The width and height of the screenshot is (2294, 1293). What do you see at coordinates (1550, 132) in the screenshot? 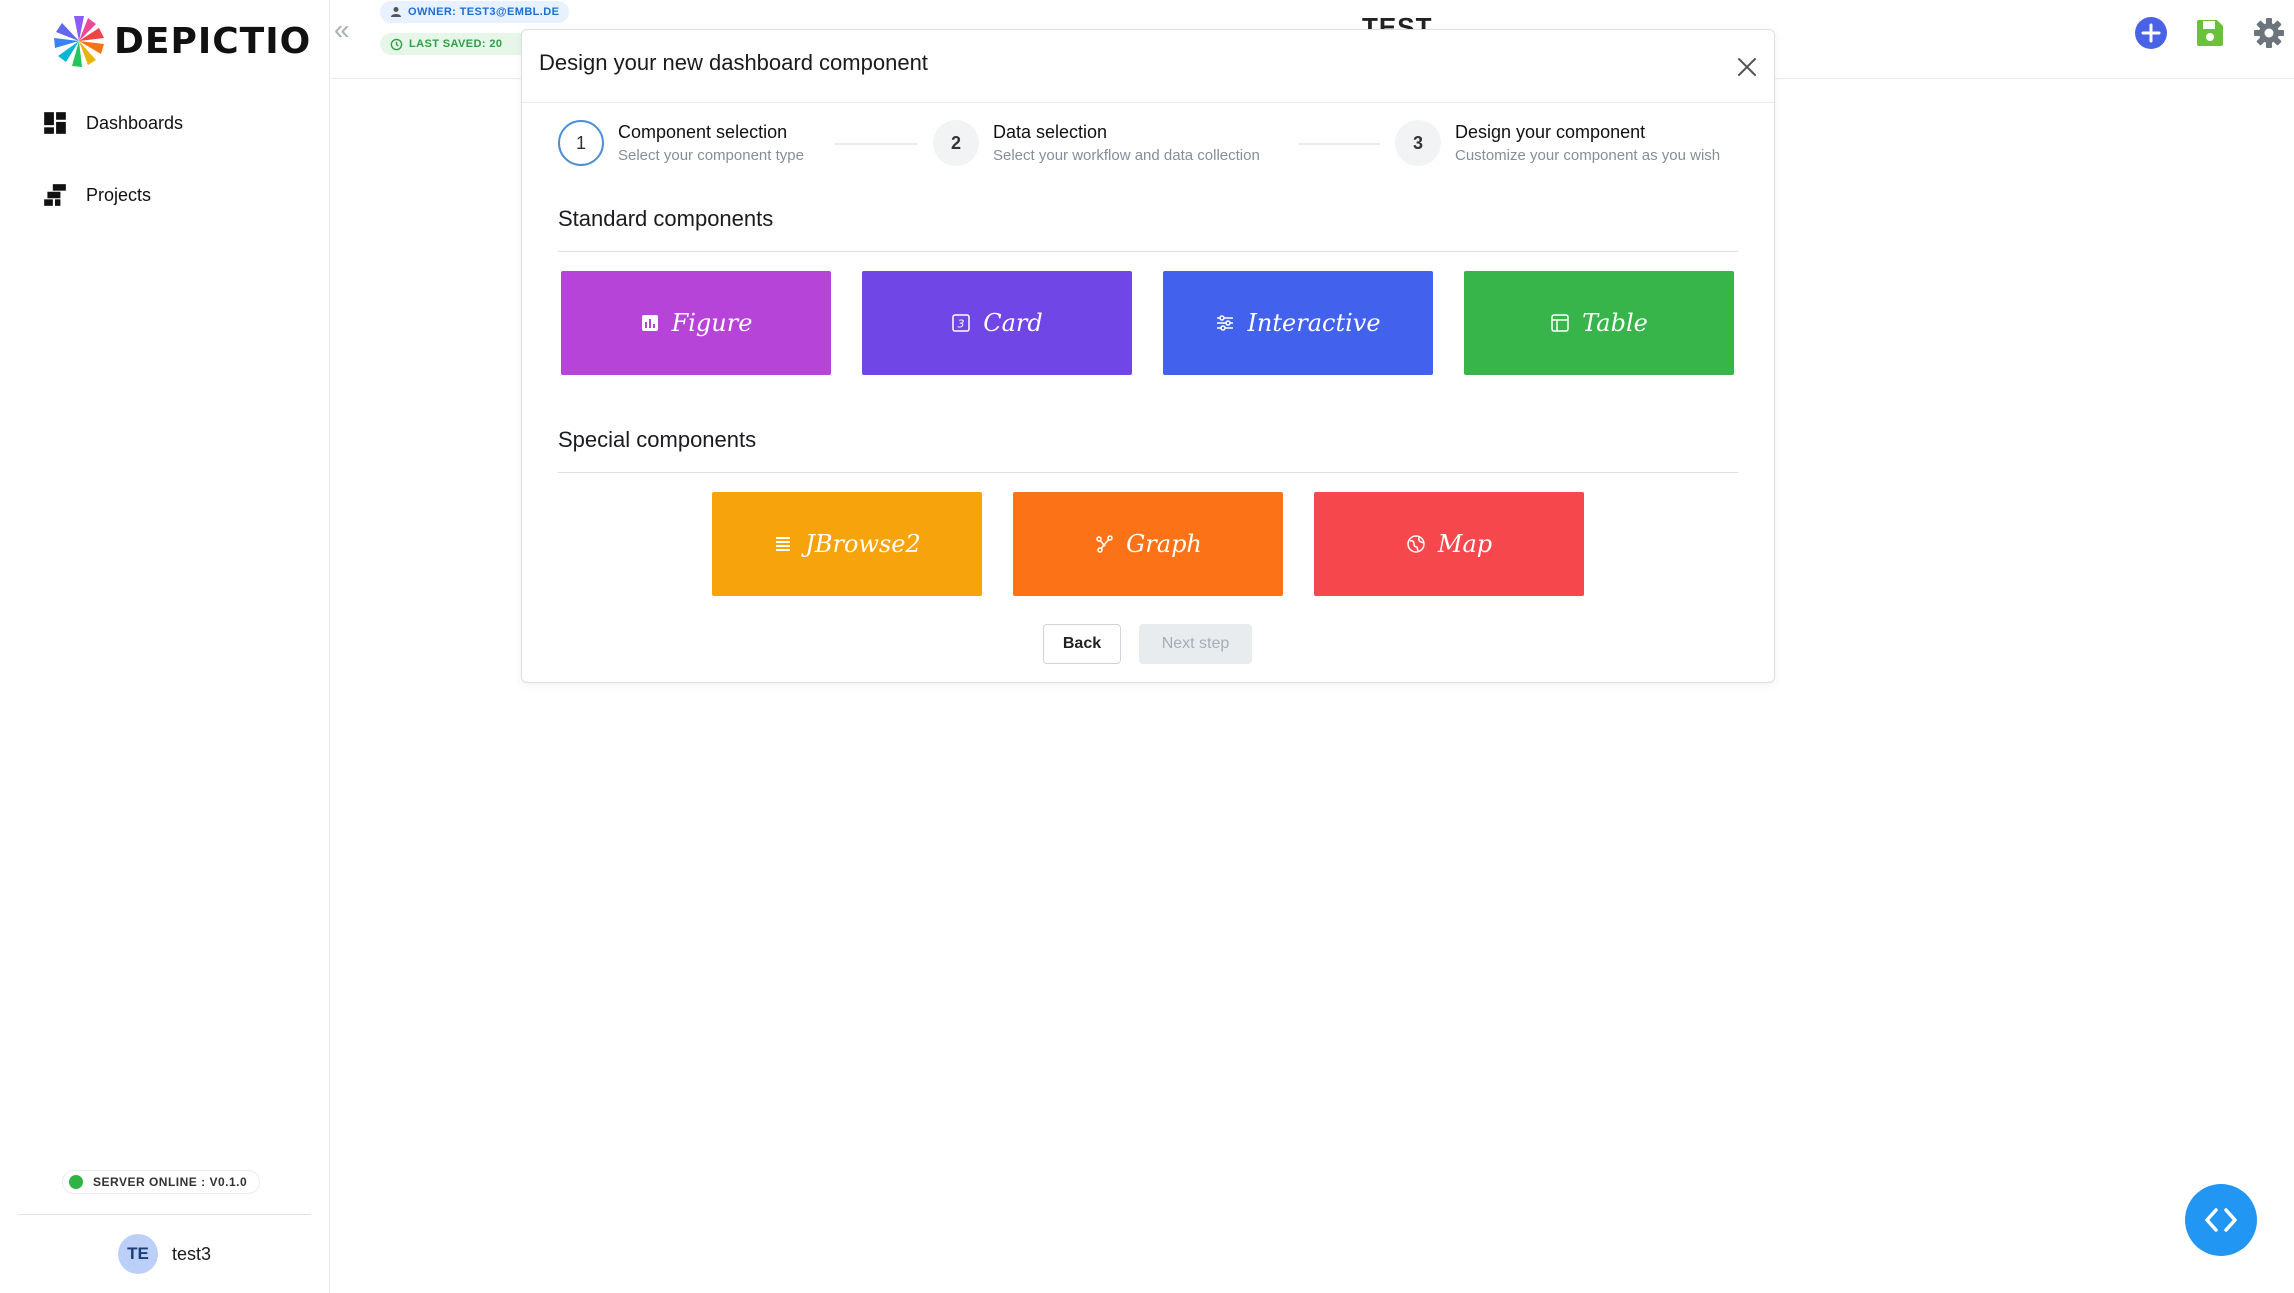
I see `step-title: Design your component` at bounding box center [1550, 132].